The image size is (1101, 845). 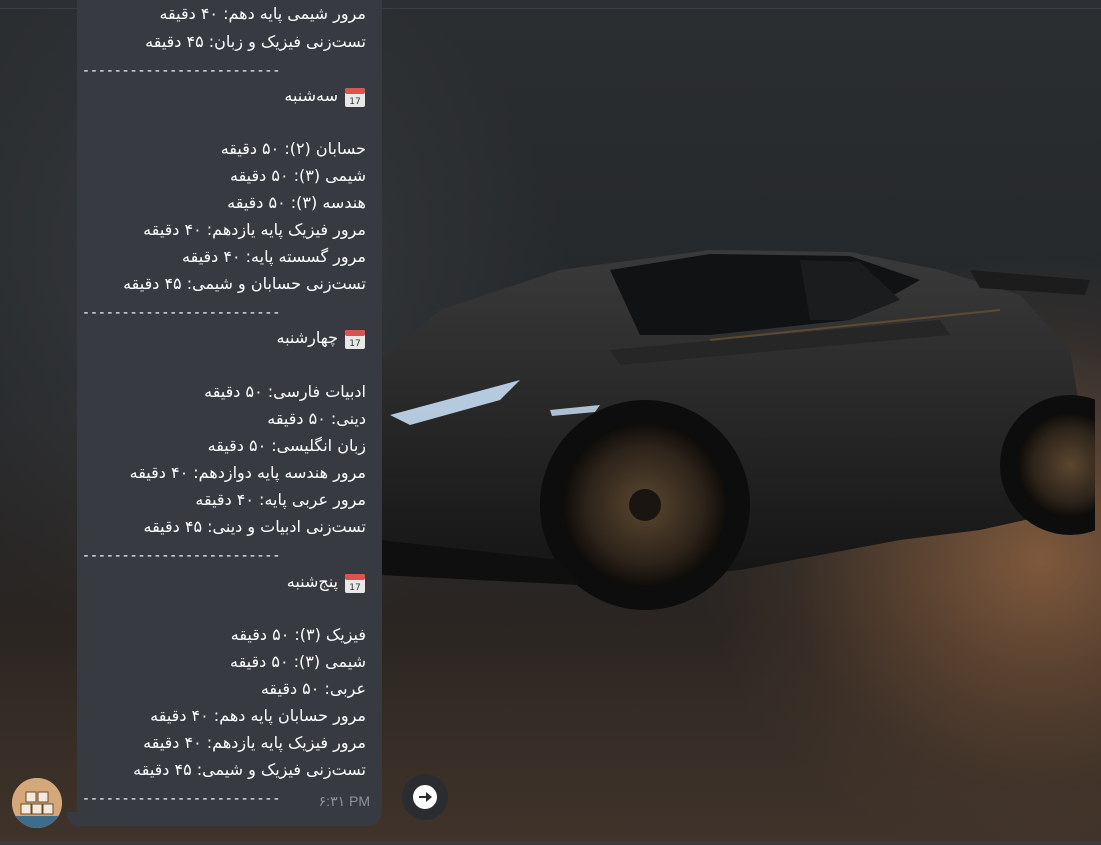 What do you see at coordinates (37, 803) in the screenshot?
I see `sender-avatar` at bounding box center [37, 803].